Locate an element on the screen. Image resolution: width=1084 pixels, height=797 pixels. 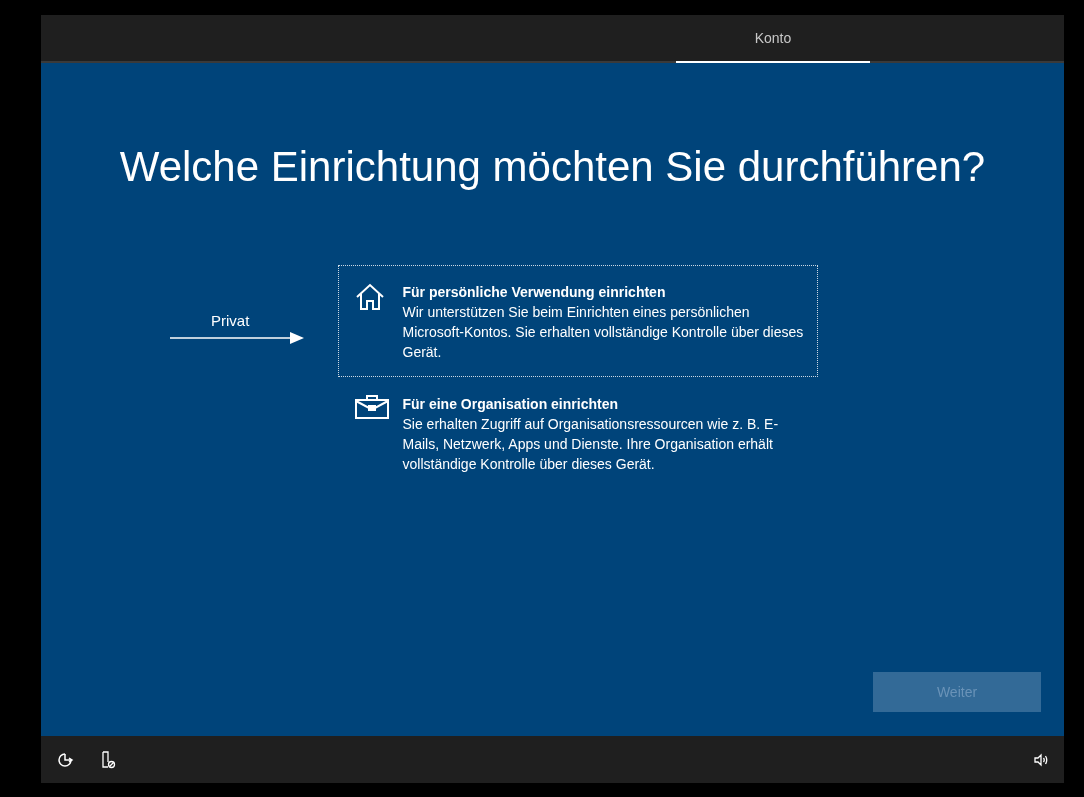
page-heading: Welche Einrichtung möchten Sie durchführen? is located at coordinates (552, 167).